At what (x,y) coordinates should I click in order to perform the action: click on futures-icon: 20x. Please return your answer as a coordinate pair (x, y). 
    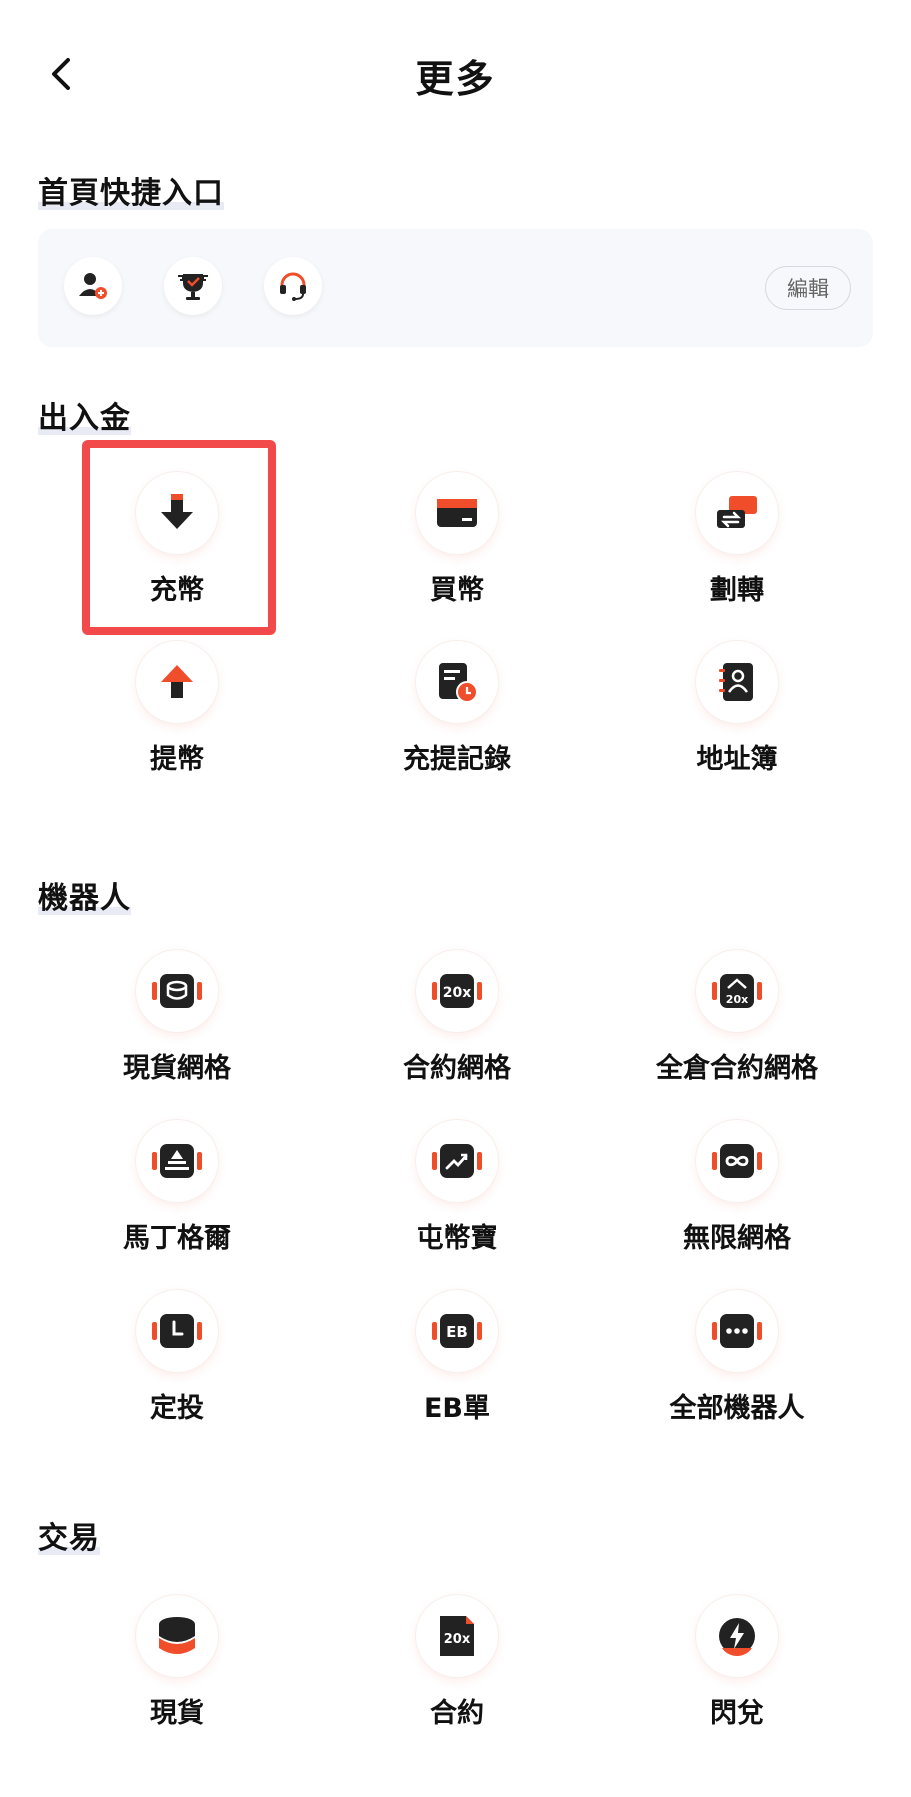
    Looking at the image, I should click on (457, 1636).